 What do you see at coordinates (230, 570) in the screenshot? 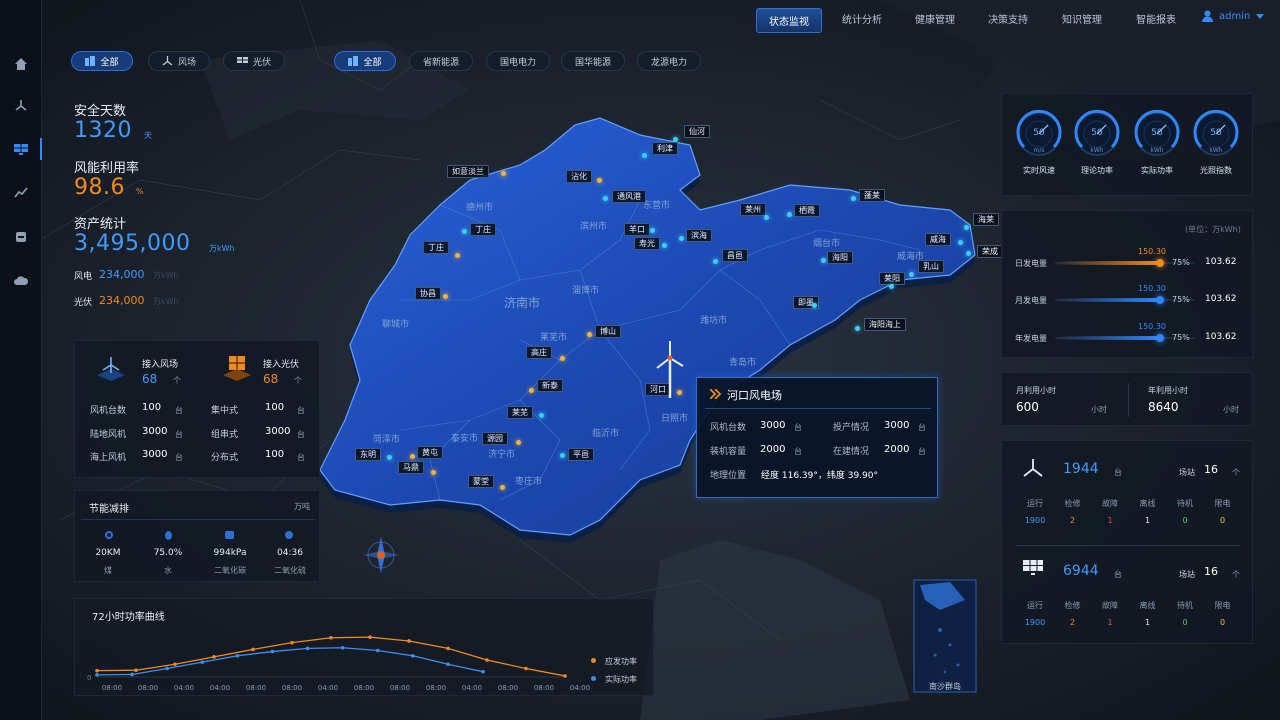
I see `saving-label: 二氧化碳` at bounding box center [230, 570].